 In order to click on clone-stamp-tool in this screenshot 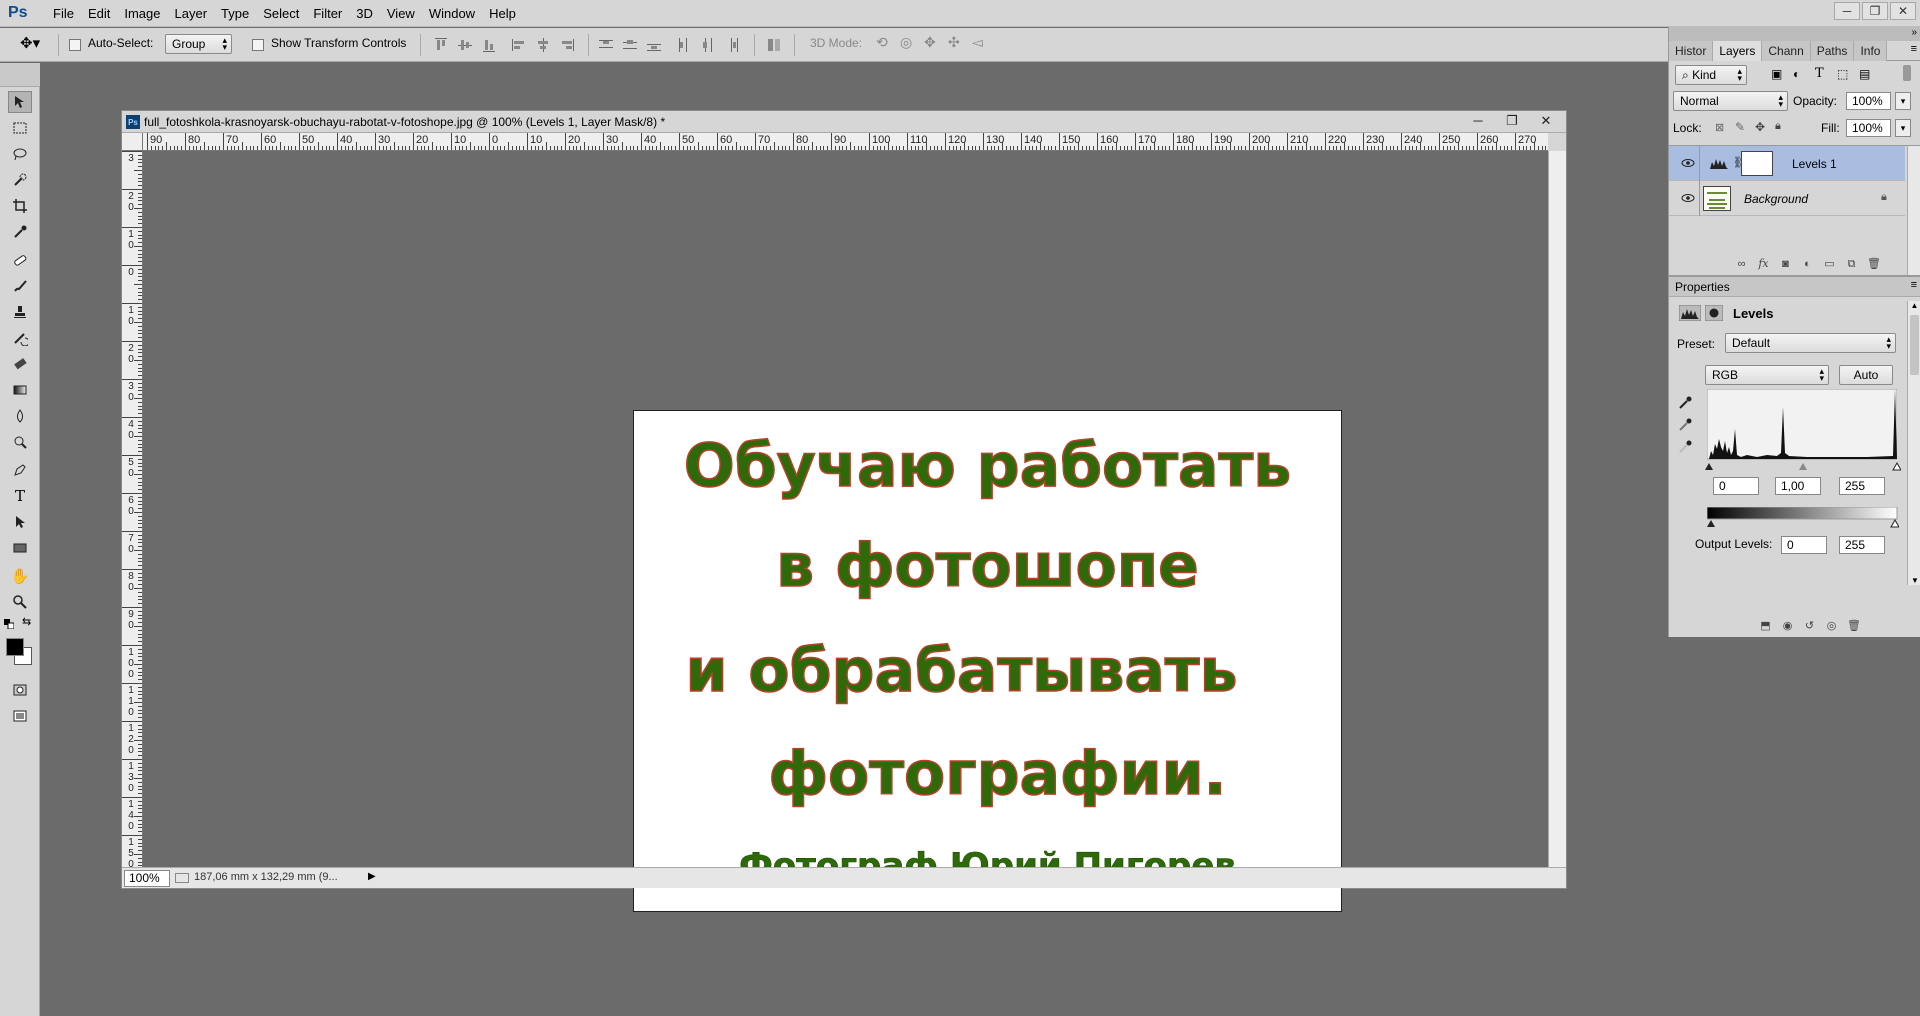, I will do `click(20, 312)`.